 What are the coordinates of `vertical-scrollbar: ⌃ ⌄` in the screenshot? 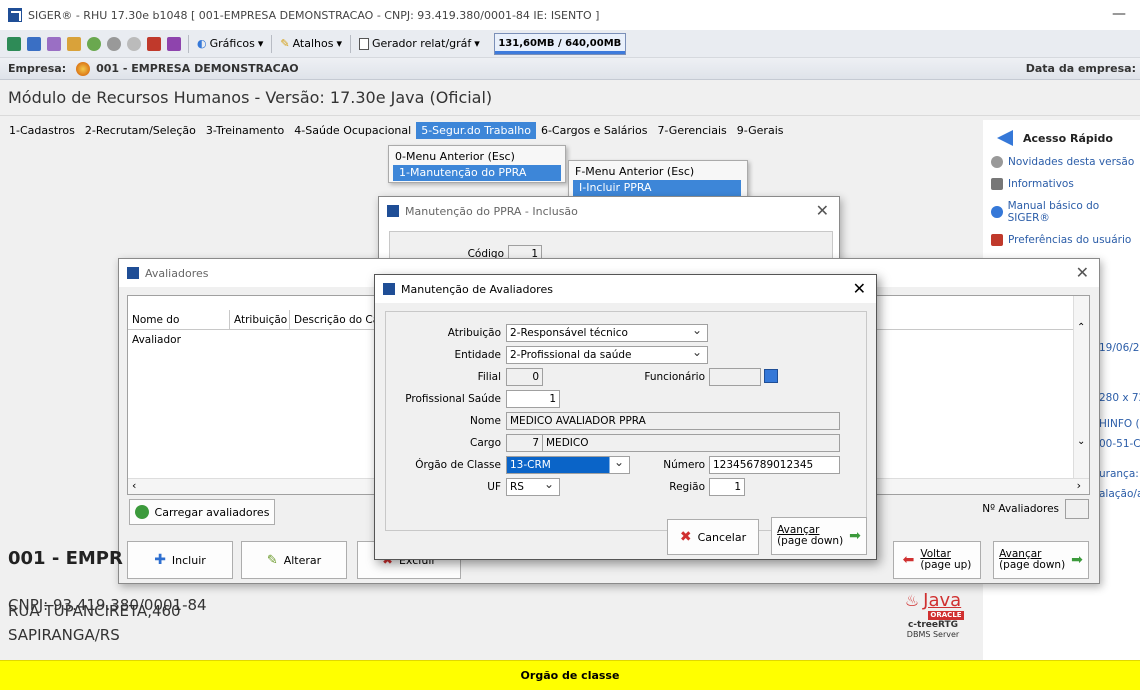 It's located at (1081, 387).